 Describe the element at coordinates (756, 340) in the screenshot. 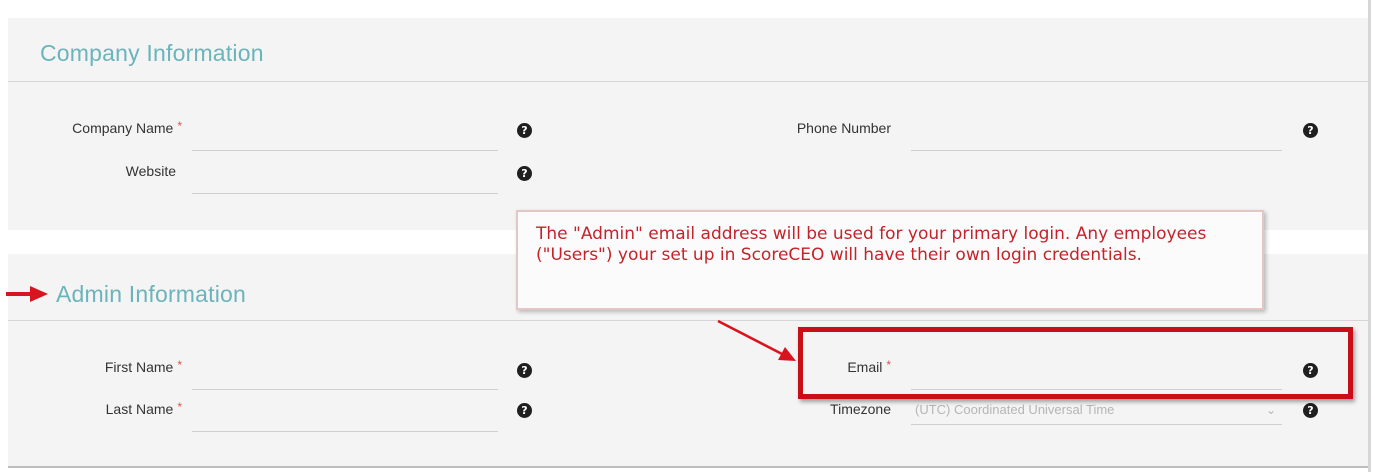

I see `callout-pointer-arrow-icon` at that location.